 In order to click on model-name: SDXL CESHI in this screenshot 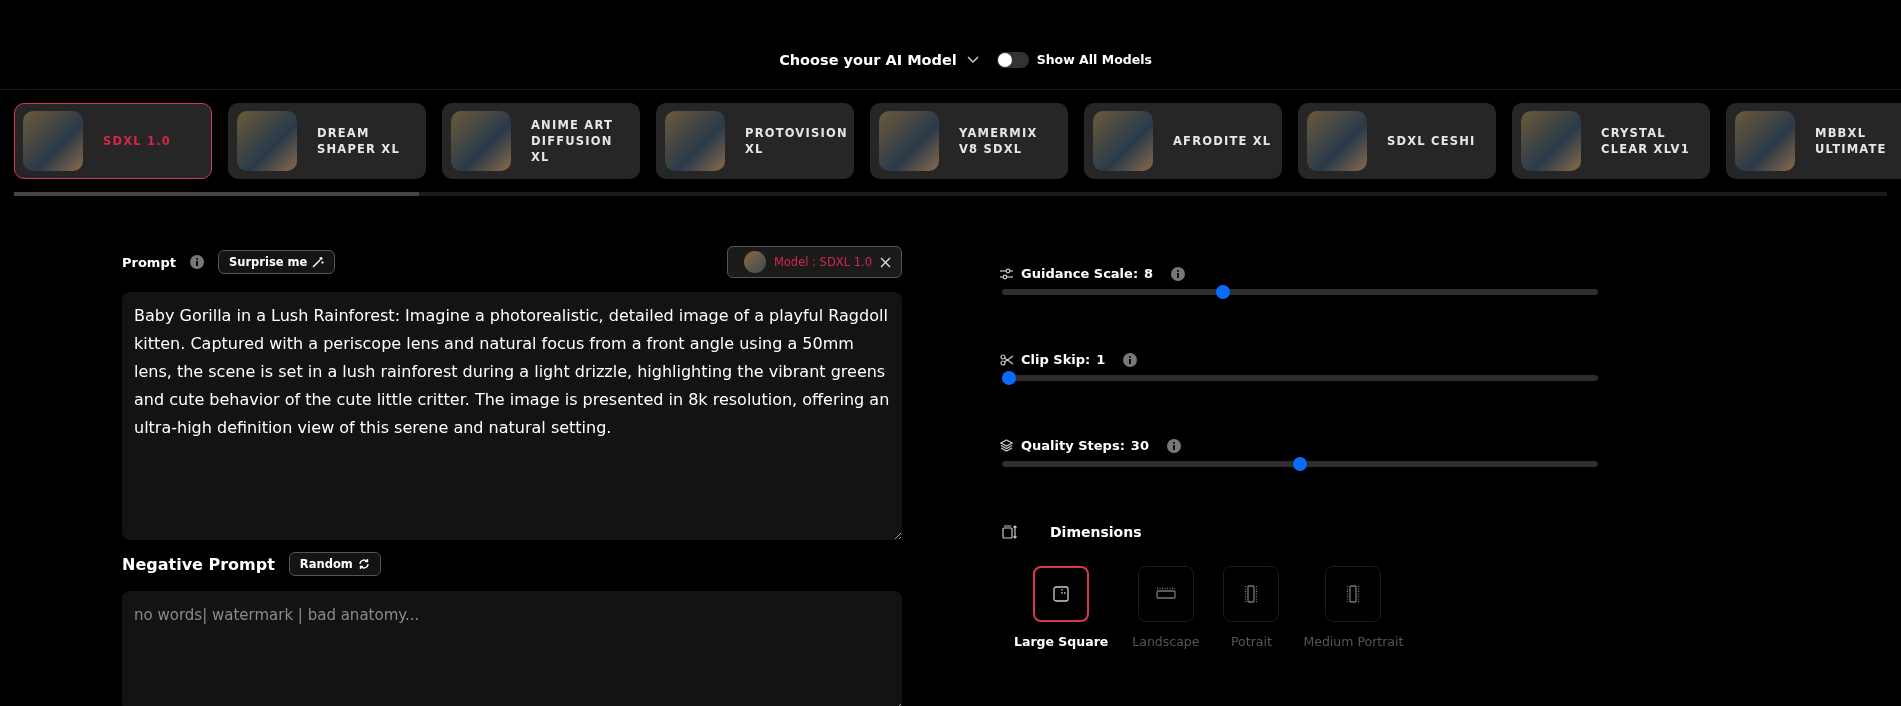, I will do `click(1432, 141)`.